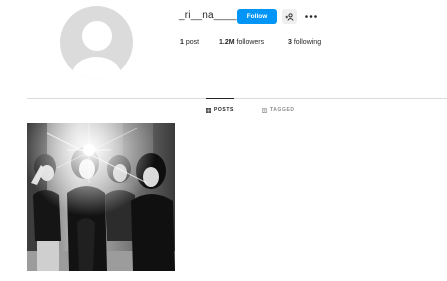  I want to click on suggested-accounts-button, so click(289, 16).